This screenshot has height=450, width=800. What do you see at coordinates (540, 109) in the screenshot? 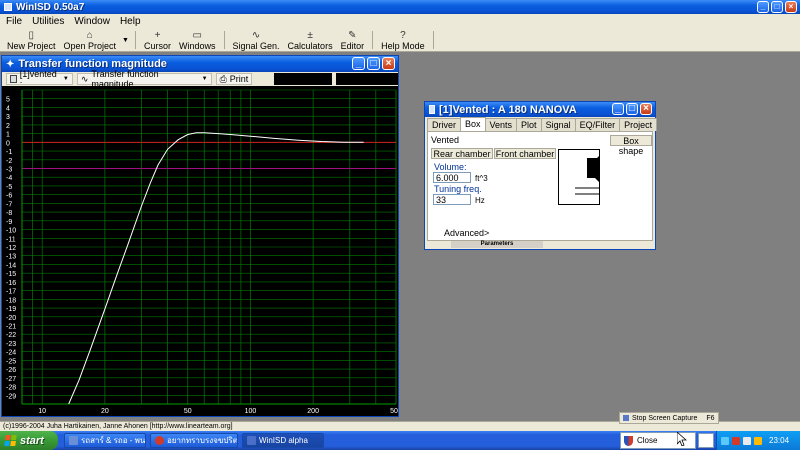
I see `vented-title-bar: [1]Vented : A 180 NANOVA _ □ ×` at bounding box center [540, 109].